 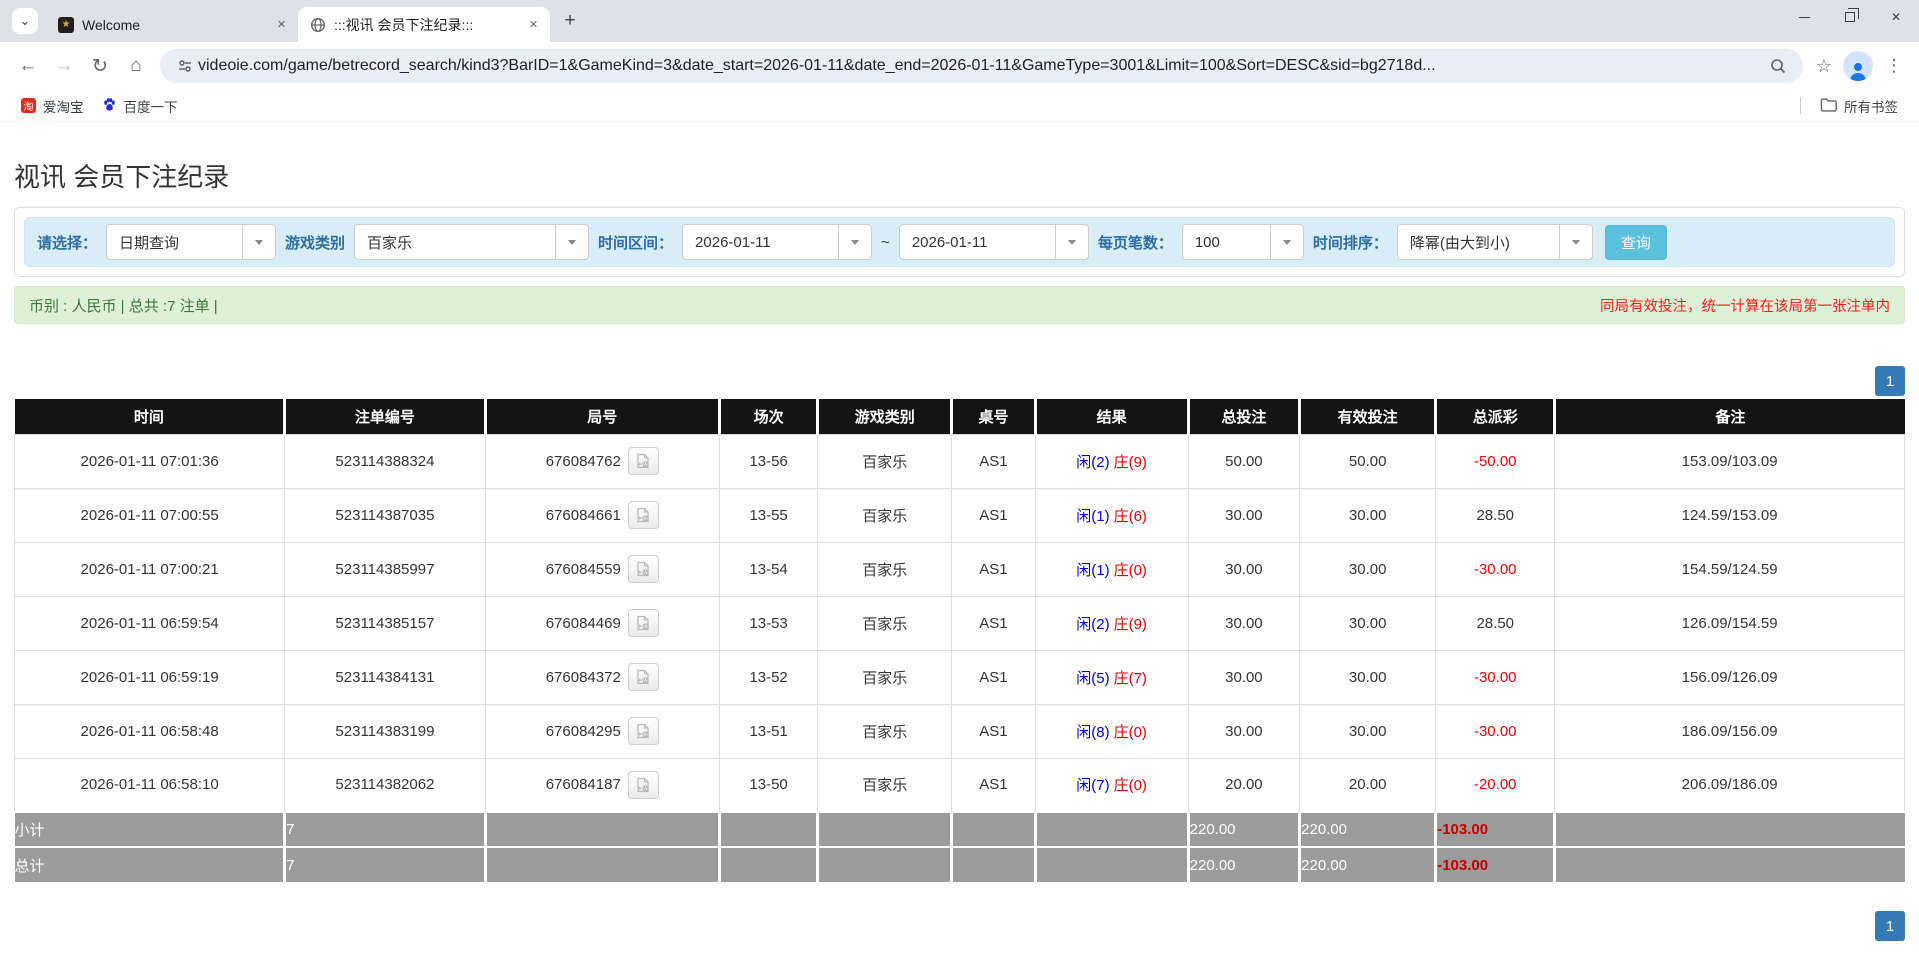 I want to click on bookmark-label: 百度一下, so click(x=150, y=107).